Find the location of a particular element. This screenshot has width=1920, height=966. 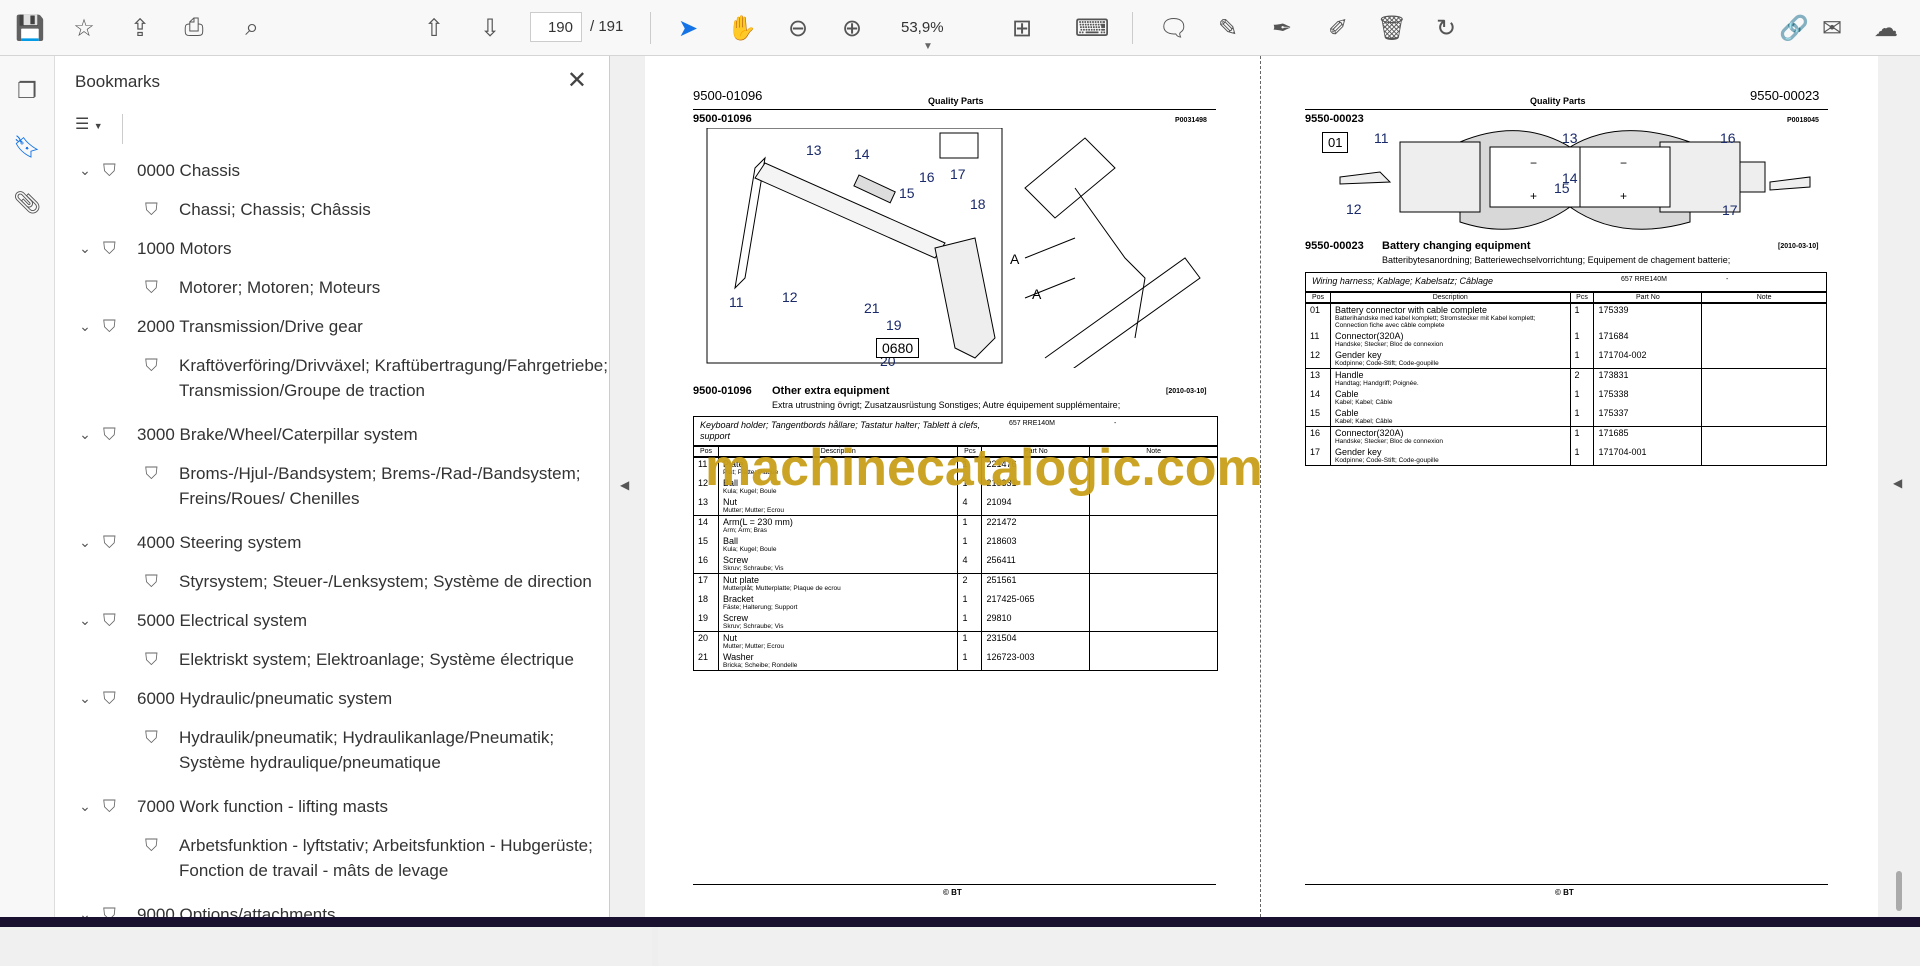

desc-main: Nut is located at coordinates (729, 502).